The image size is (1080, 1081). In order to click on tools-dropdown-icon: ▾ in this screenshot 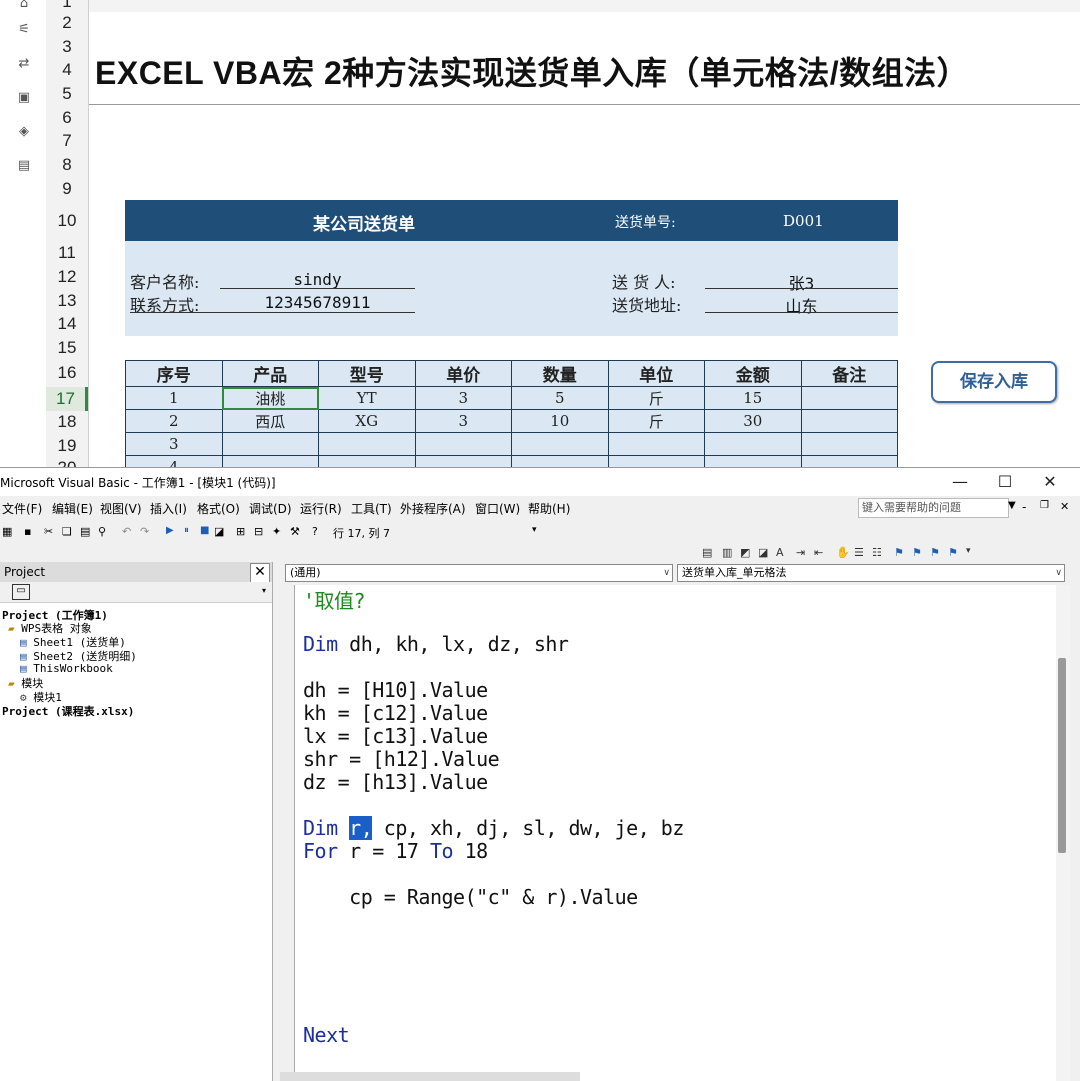, I will do `click(264, 590)`.